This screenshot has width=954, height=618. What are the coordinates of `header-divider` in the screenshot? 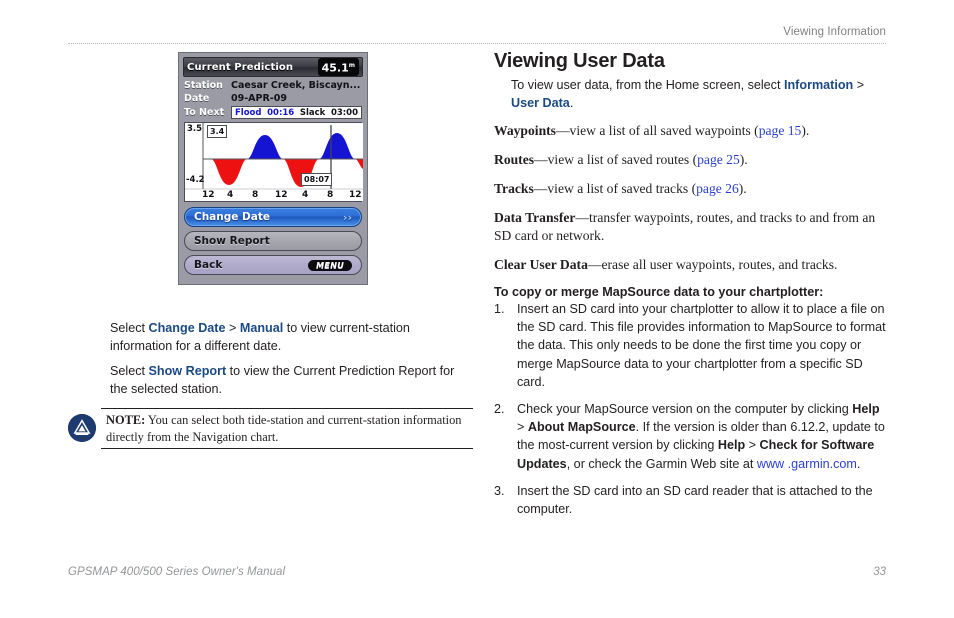 It's located at (477, 44).